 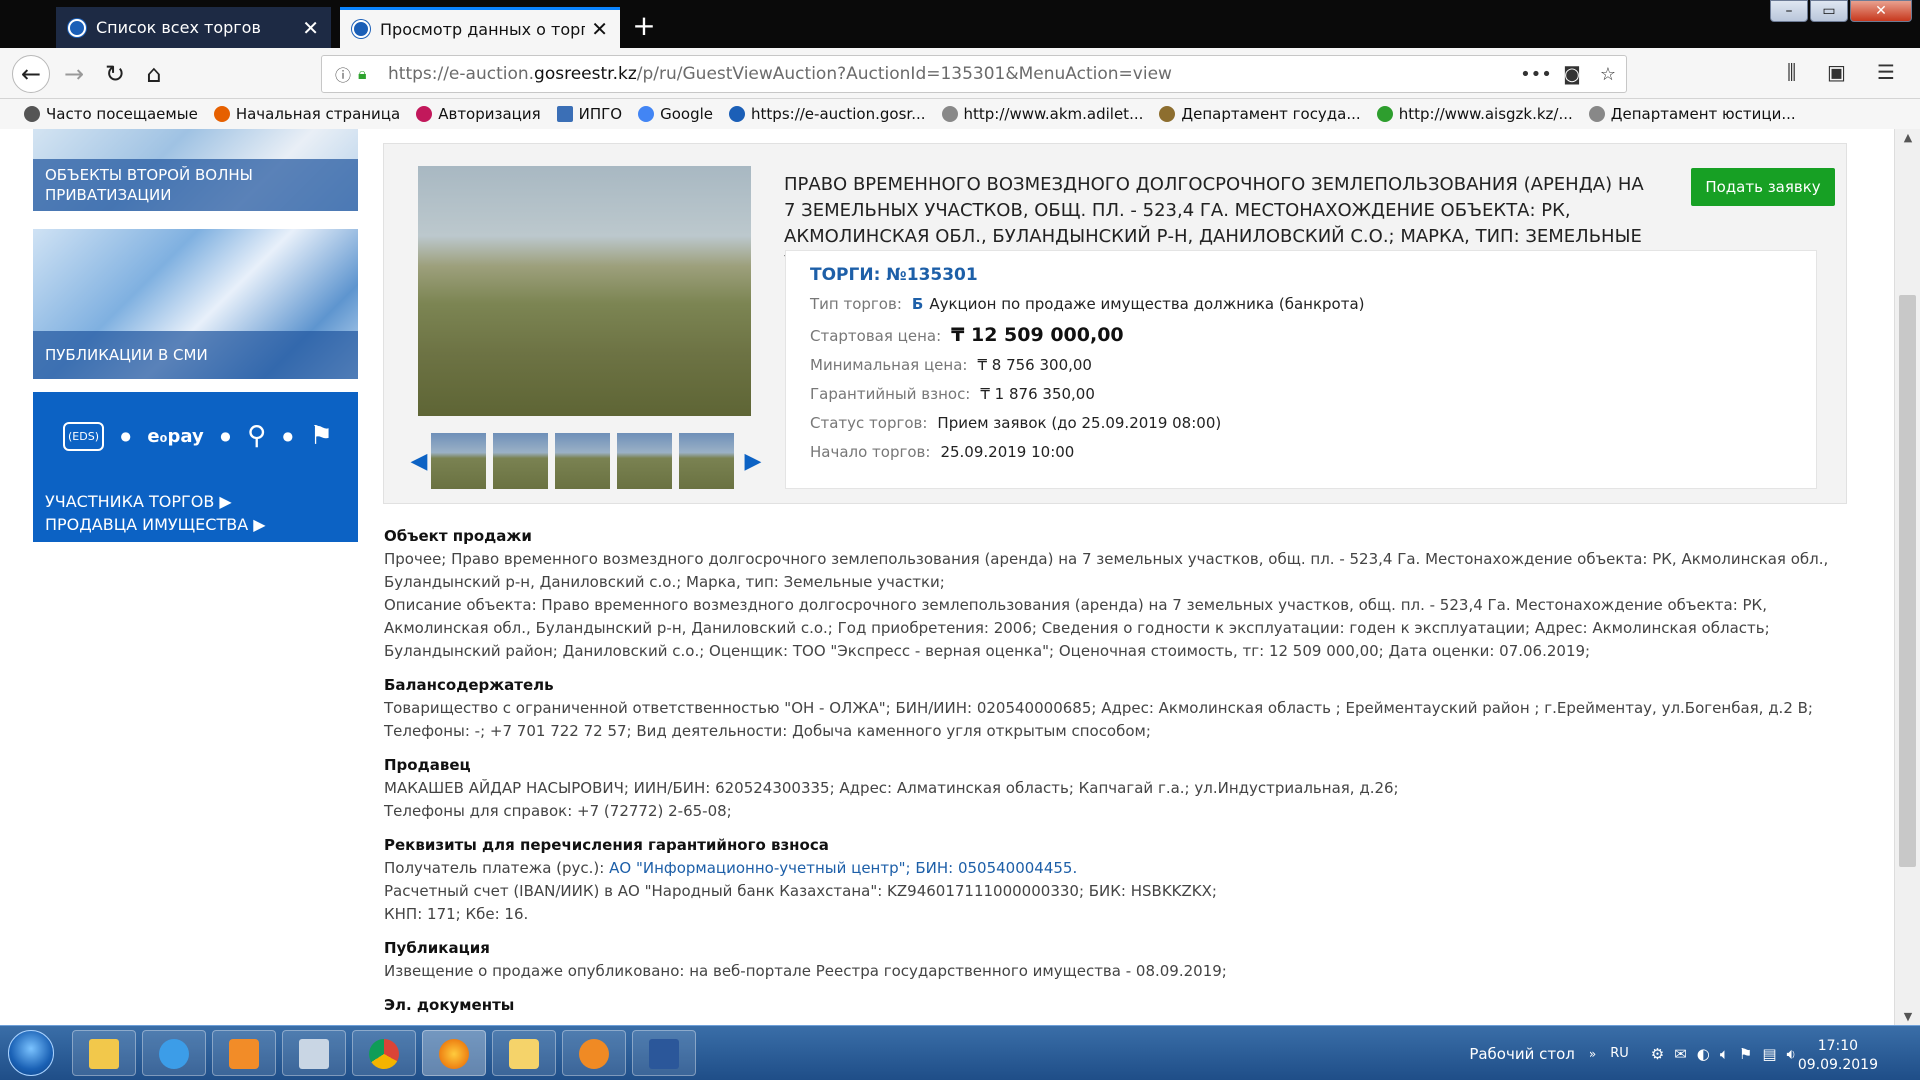 What do you see at coordinates (675, 114) in the screenshot?
I see `bookmark-item: Google` at bounding box center [675, 114].